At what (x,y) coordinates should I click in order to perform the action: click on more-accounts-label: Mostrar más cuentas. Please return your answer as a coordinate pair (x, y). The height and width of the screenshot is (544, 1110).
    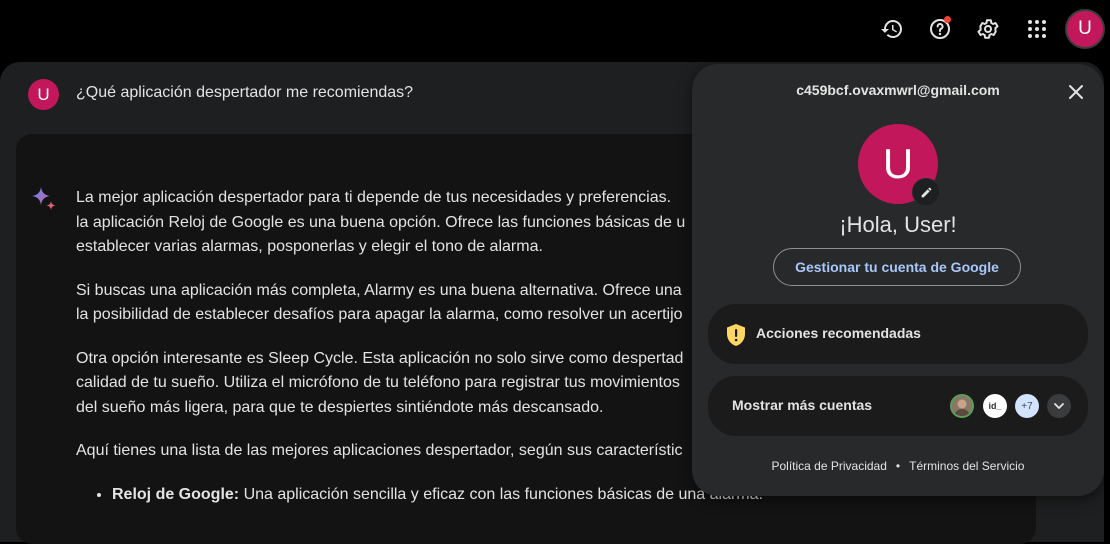
    Looking at the image, I should click on (802, 405).